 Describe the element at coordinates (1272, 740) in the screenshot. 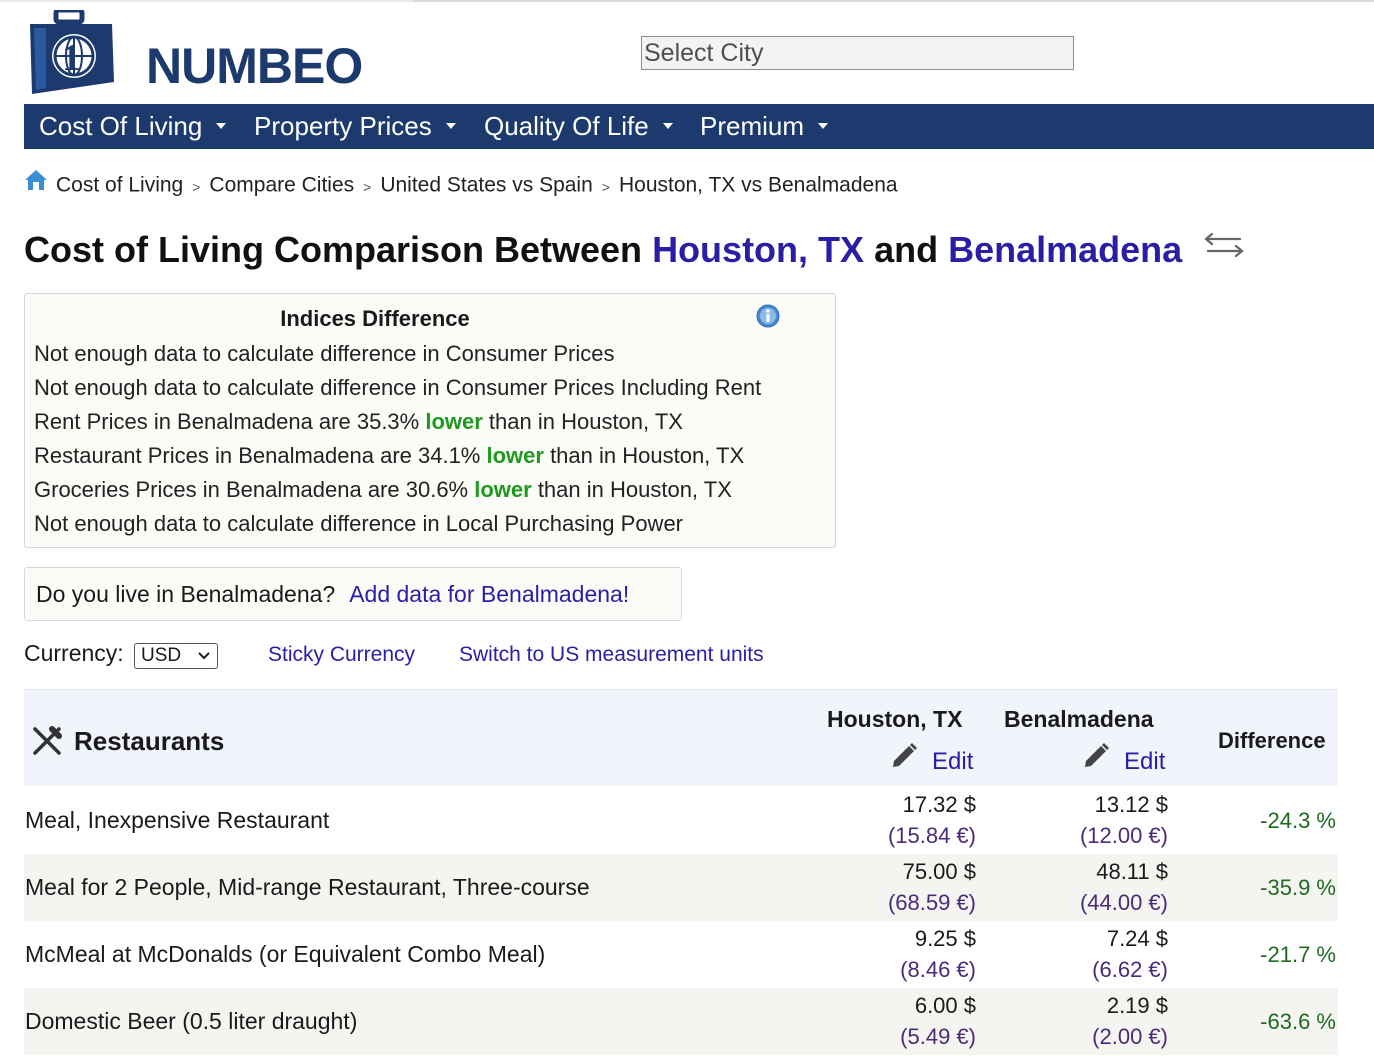

I see `column-difference: Difference` at that location.